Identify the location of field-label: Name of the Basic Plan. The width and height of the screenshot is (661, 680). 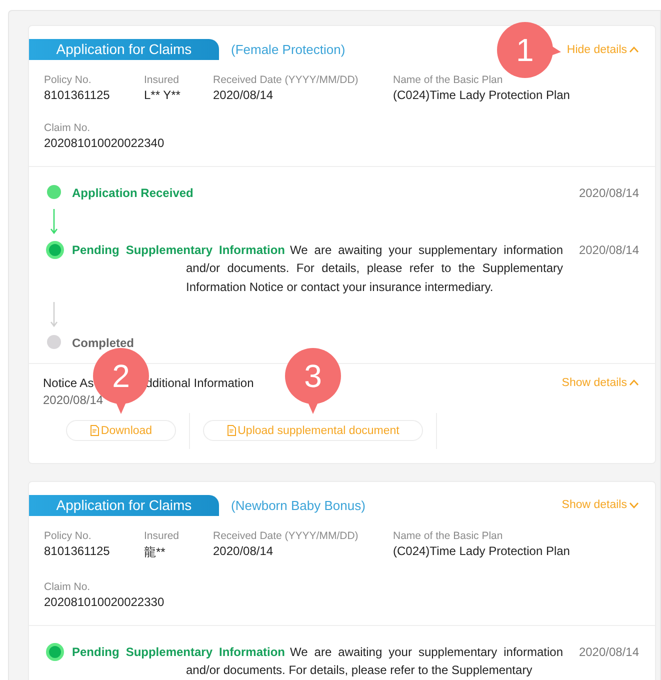
(448, 536).